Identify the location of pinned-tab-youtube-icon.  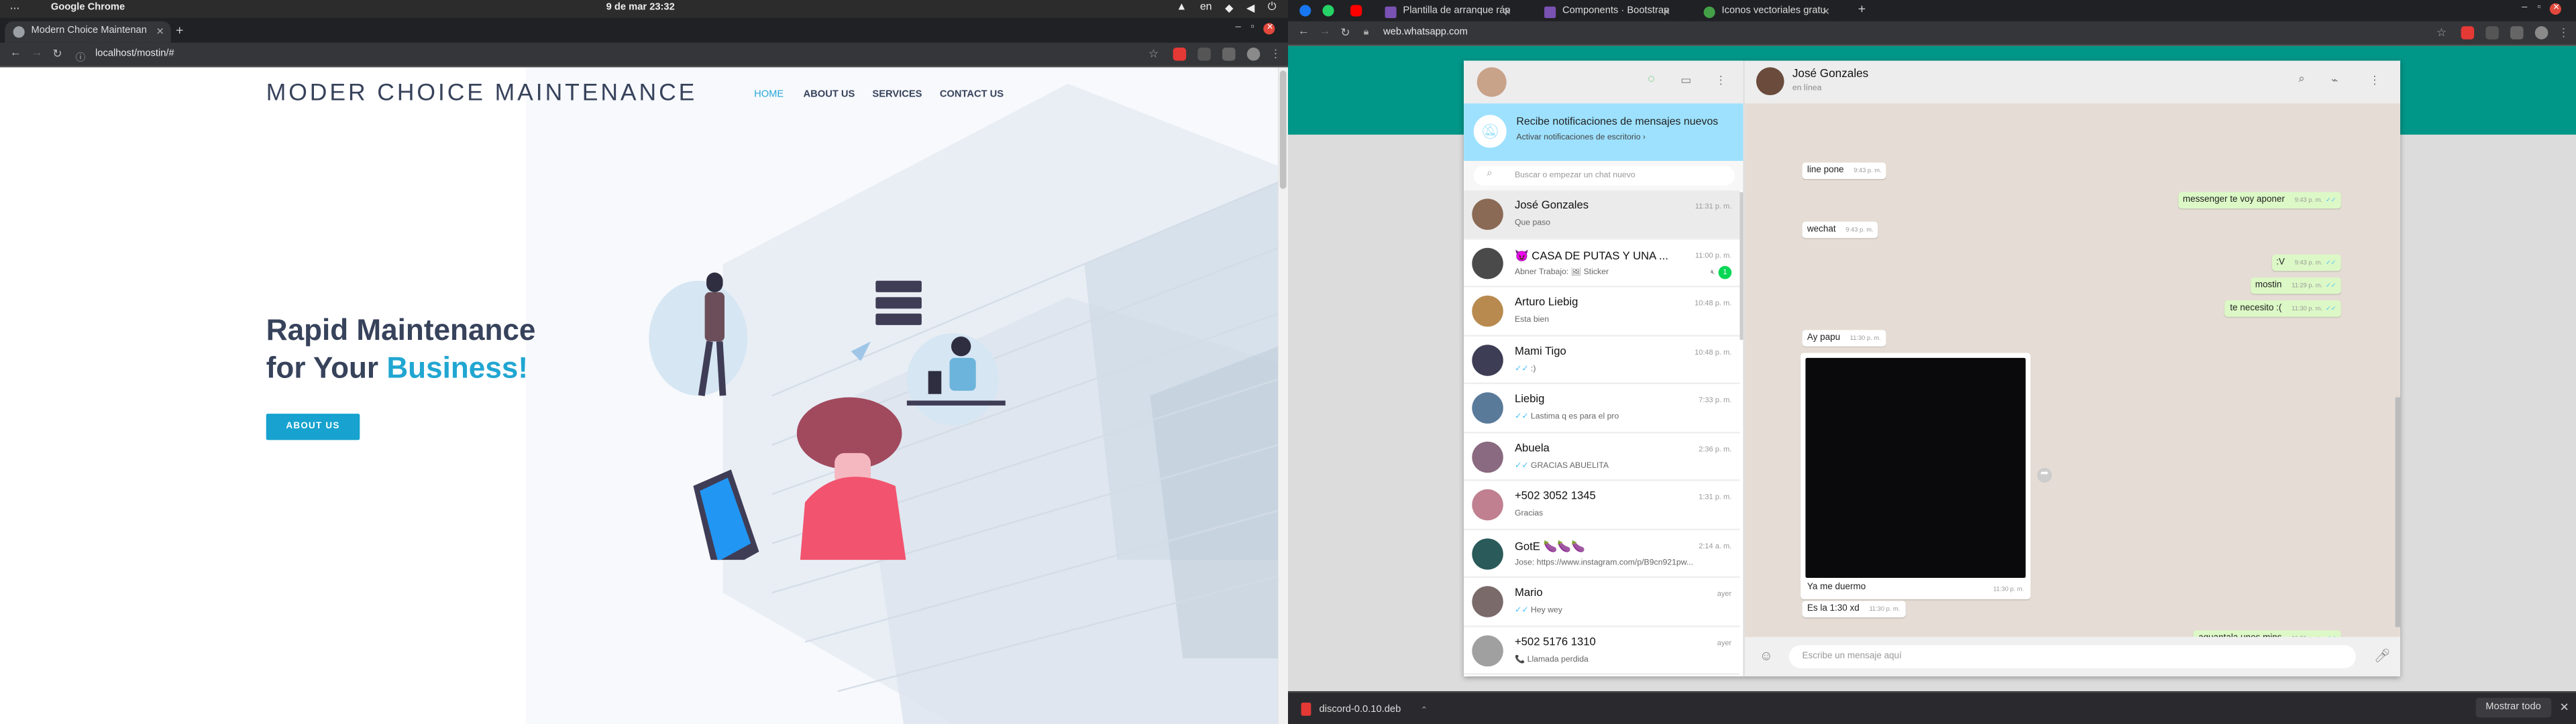
(1356, 11).